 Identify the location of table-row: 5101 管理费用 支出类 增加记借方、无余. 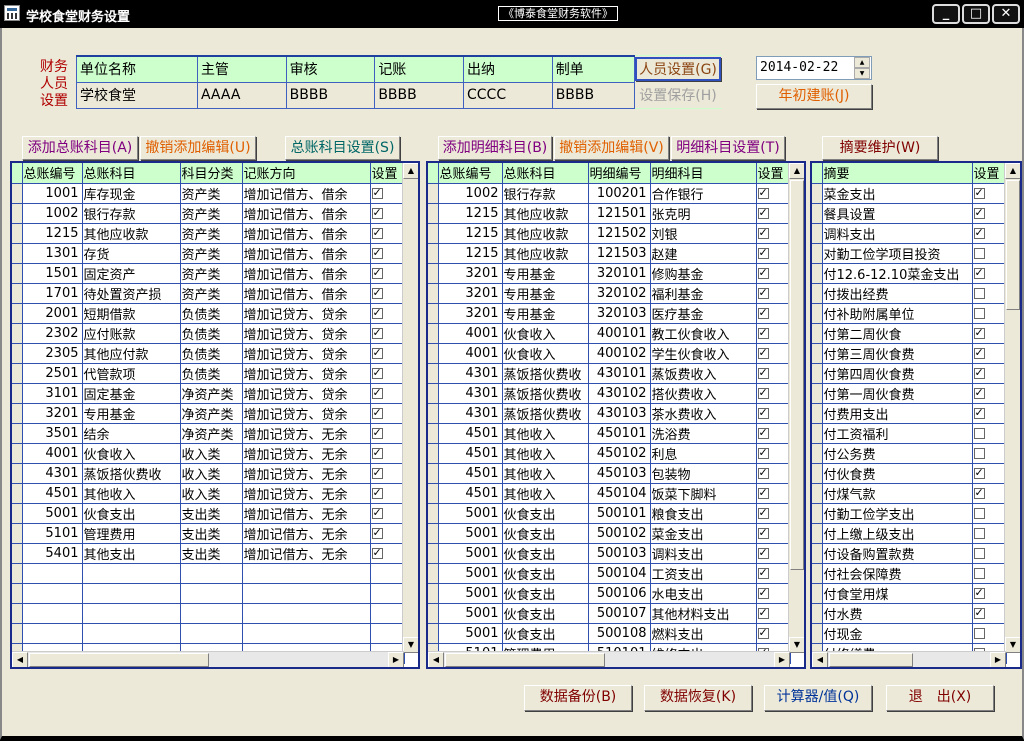
(208, 533).